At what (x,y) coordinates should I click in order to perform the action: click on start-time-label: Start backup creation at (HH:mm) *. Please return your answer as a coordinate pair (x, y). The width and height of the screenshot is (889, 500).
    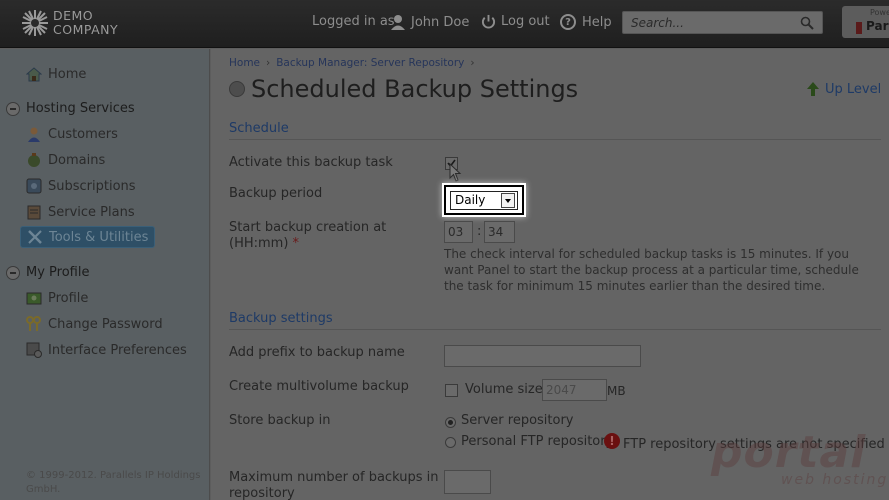
    Looking at the image, I should click on (307, 236).